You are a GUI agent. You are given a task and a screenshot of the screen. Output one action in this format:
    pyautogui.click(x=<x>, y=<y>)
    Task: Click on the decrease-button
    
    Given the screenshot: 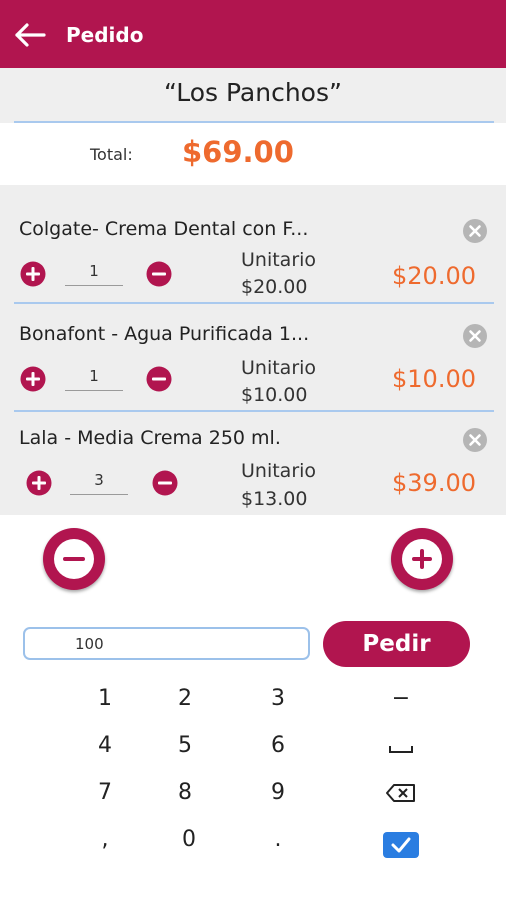 What is the action you would take?
    pyautogui.click(x=74, y=559)
    